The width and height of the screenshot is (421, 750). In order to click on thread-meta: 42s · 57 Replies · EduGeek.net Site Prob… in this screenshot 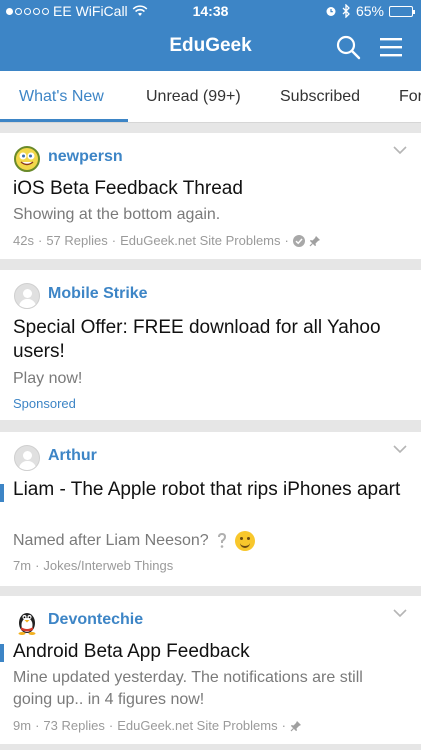, I will do `click(167, 240)`.